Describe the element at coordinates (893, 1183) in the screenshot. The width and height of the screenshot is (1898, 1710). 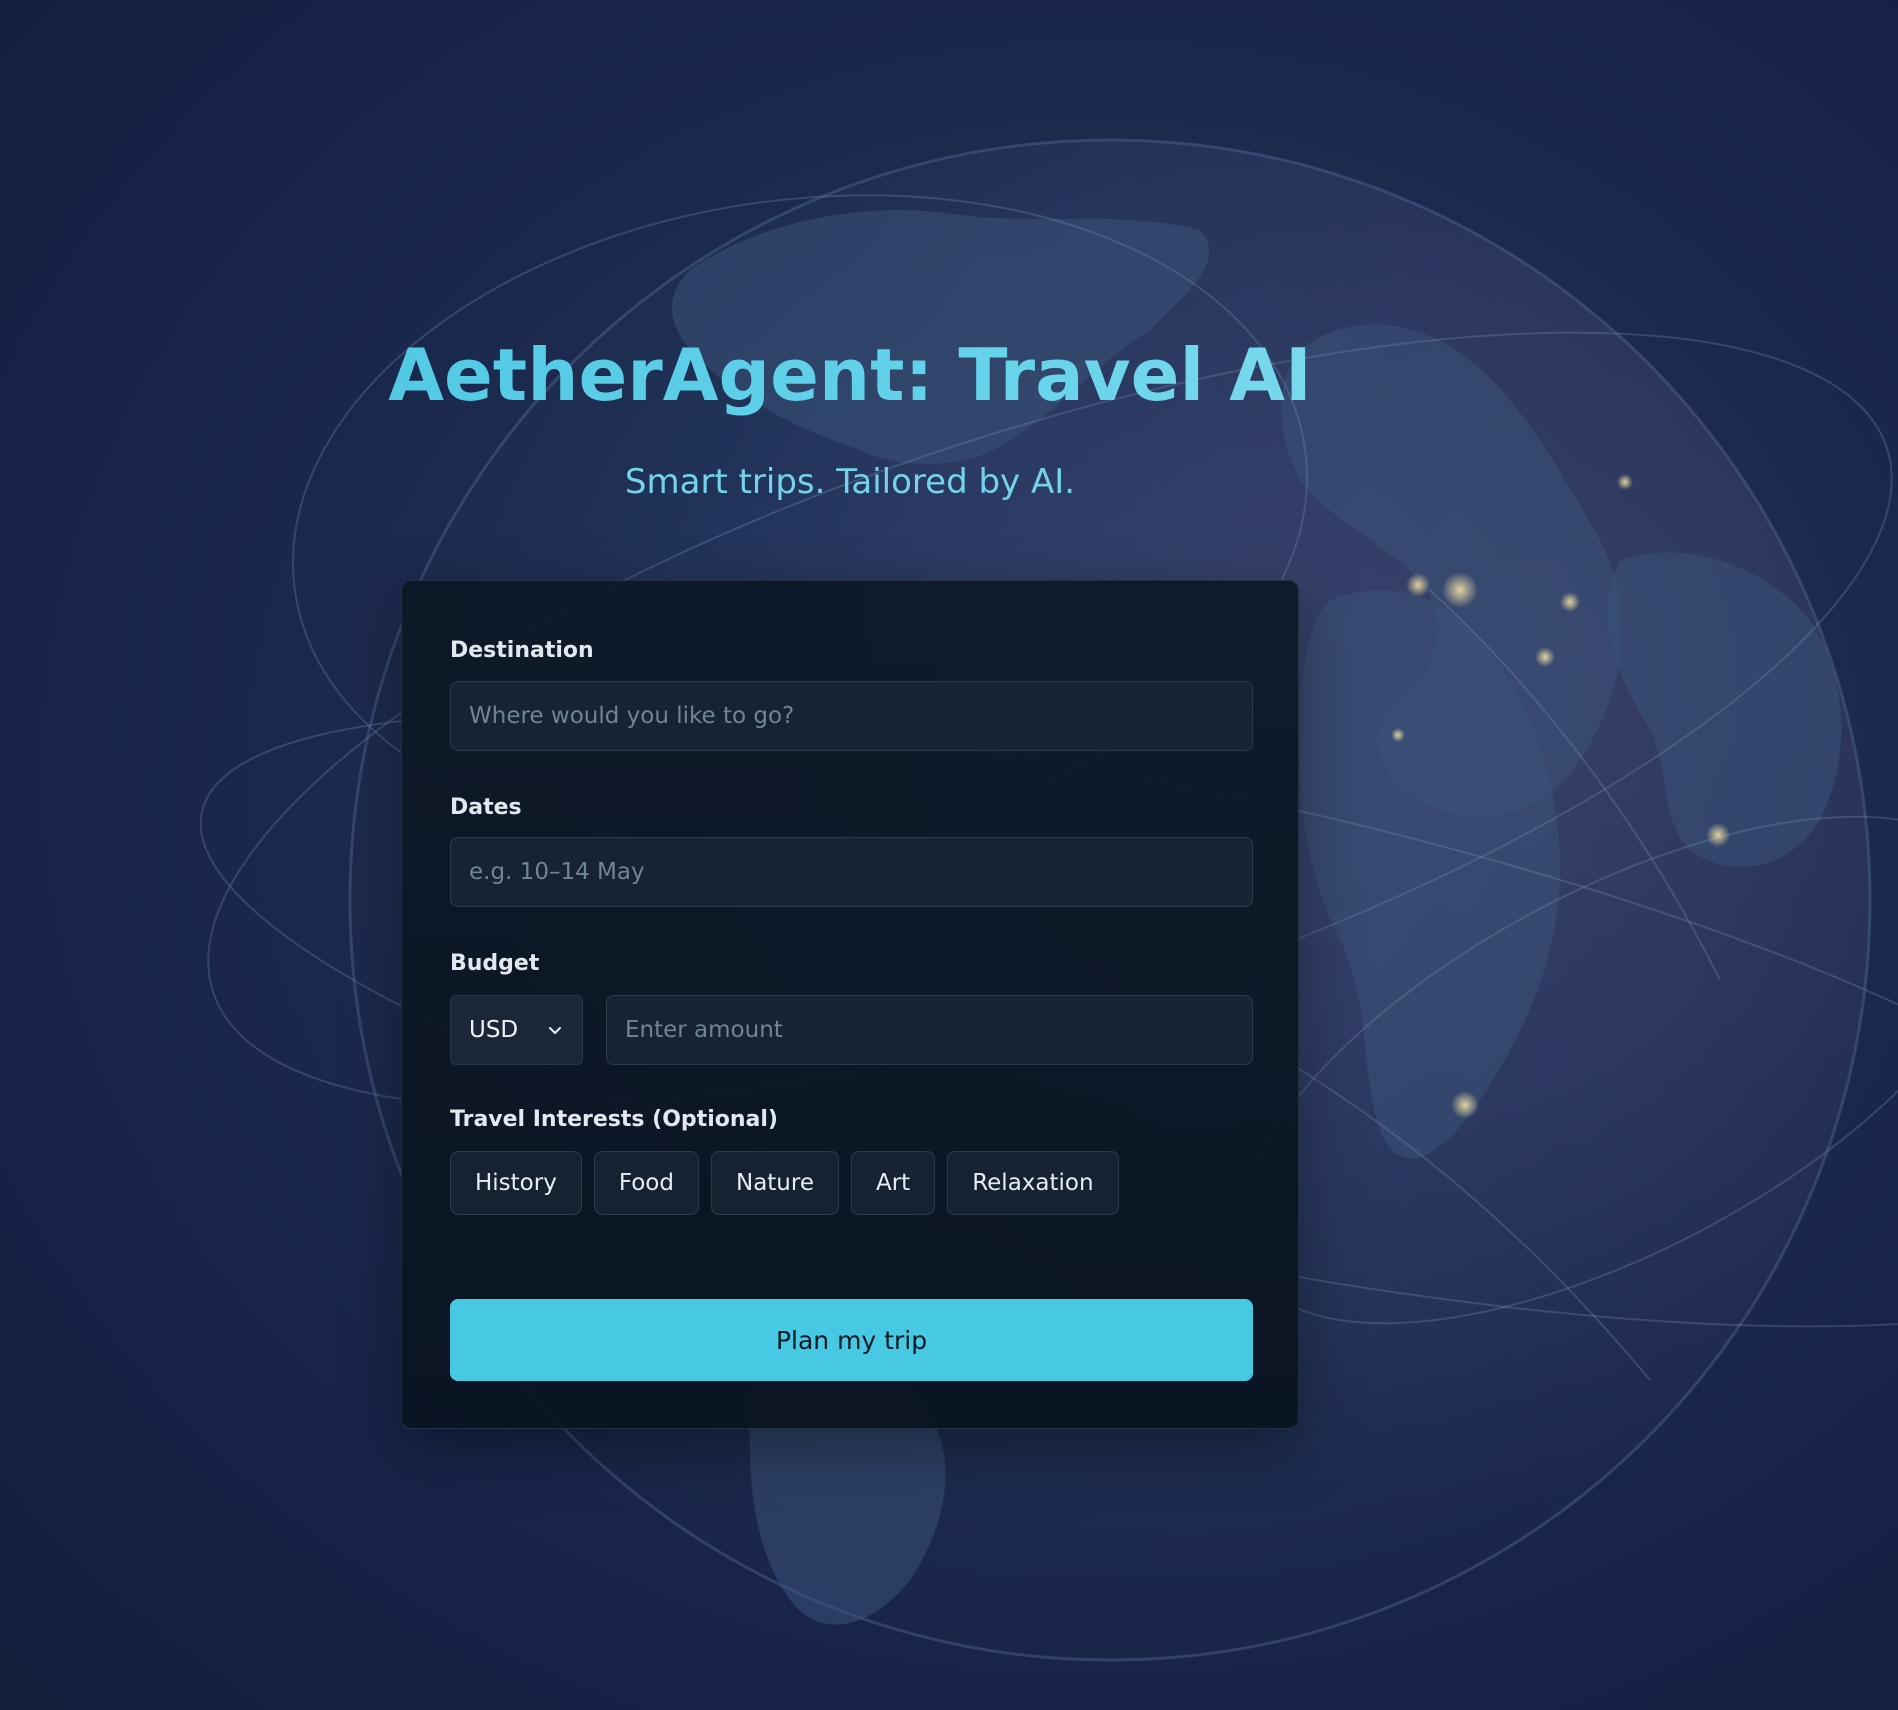
I see `interest-chip-art: Art` at that location.